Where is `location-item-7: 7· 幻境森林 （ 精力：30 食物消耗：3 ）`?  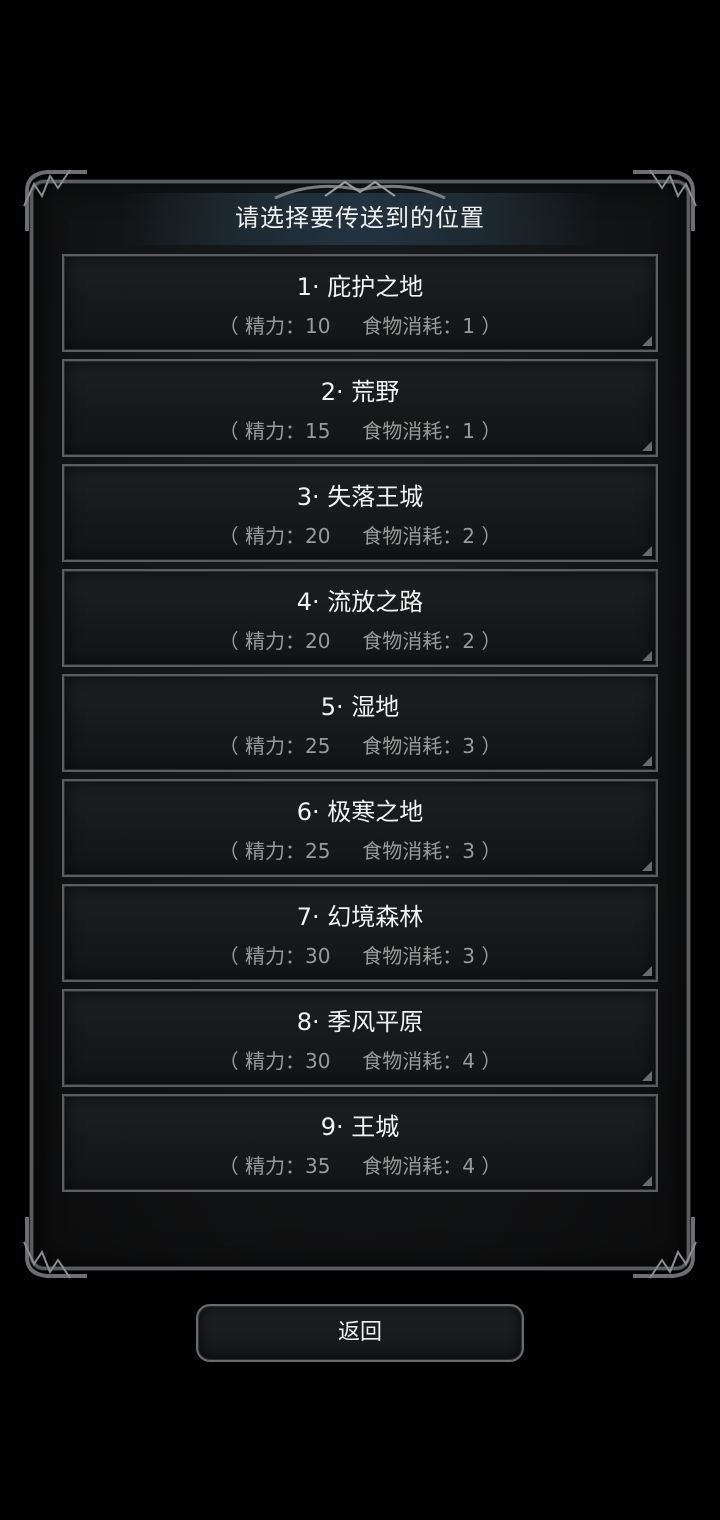 location-item-7: 7· 幻境森林 （ 精力：30 食物消耗：3 ） is located at coordinates (360, 933).